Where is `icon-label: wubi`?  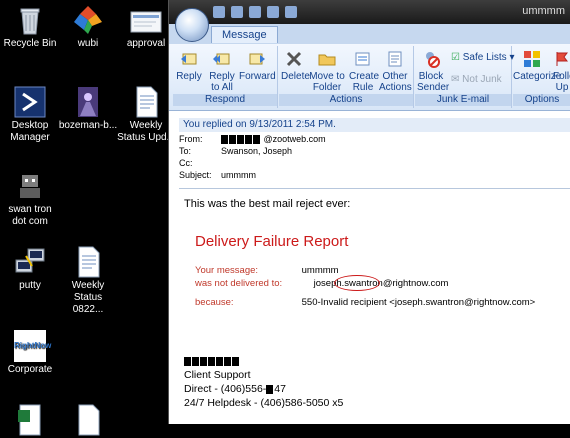 icon-label: wubi is located at coordinates (88, 43).